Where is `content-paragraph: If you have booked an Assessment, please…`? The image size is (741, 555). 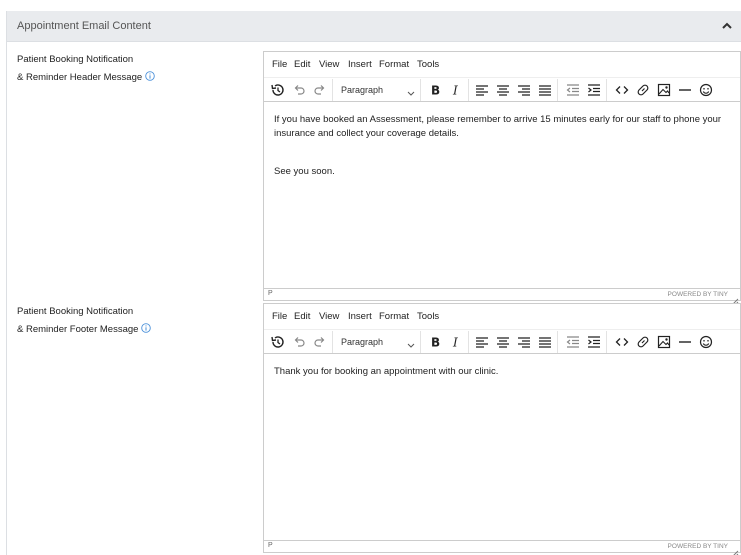 content-paragraph: If you have booked an Assessment, please… is located at coordinates (498, 126).